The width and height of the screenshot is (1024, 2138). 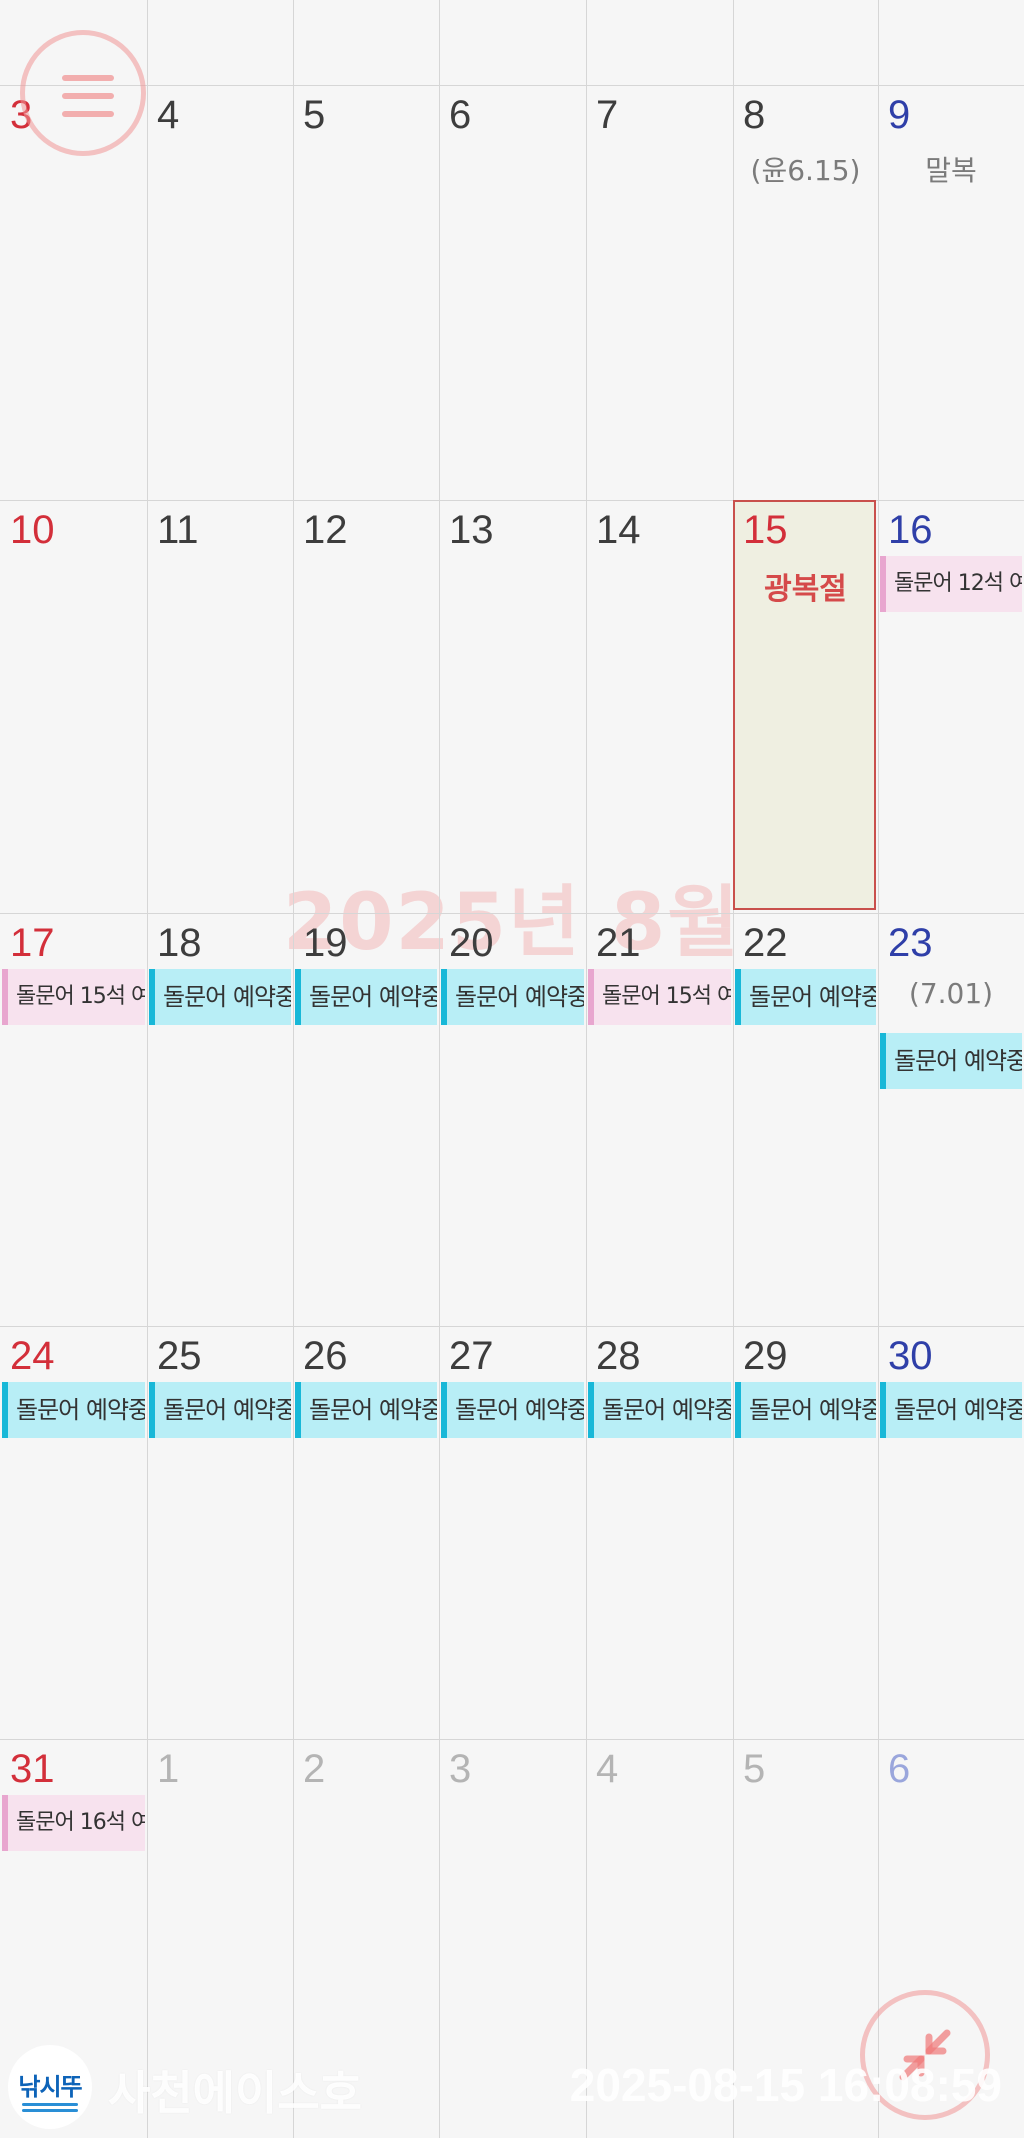 What do you see at coordinates (512, 292) in the screenshot?
I see `day-cell: 6` at bounding box center [512, 292].